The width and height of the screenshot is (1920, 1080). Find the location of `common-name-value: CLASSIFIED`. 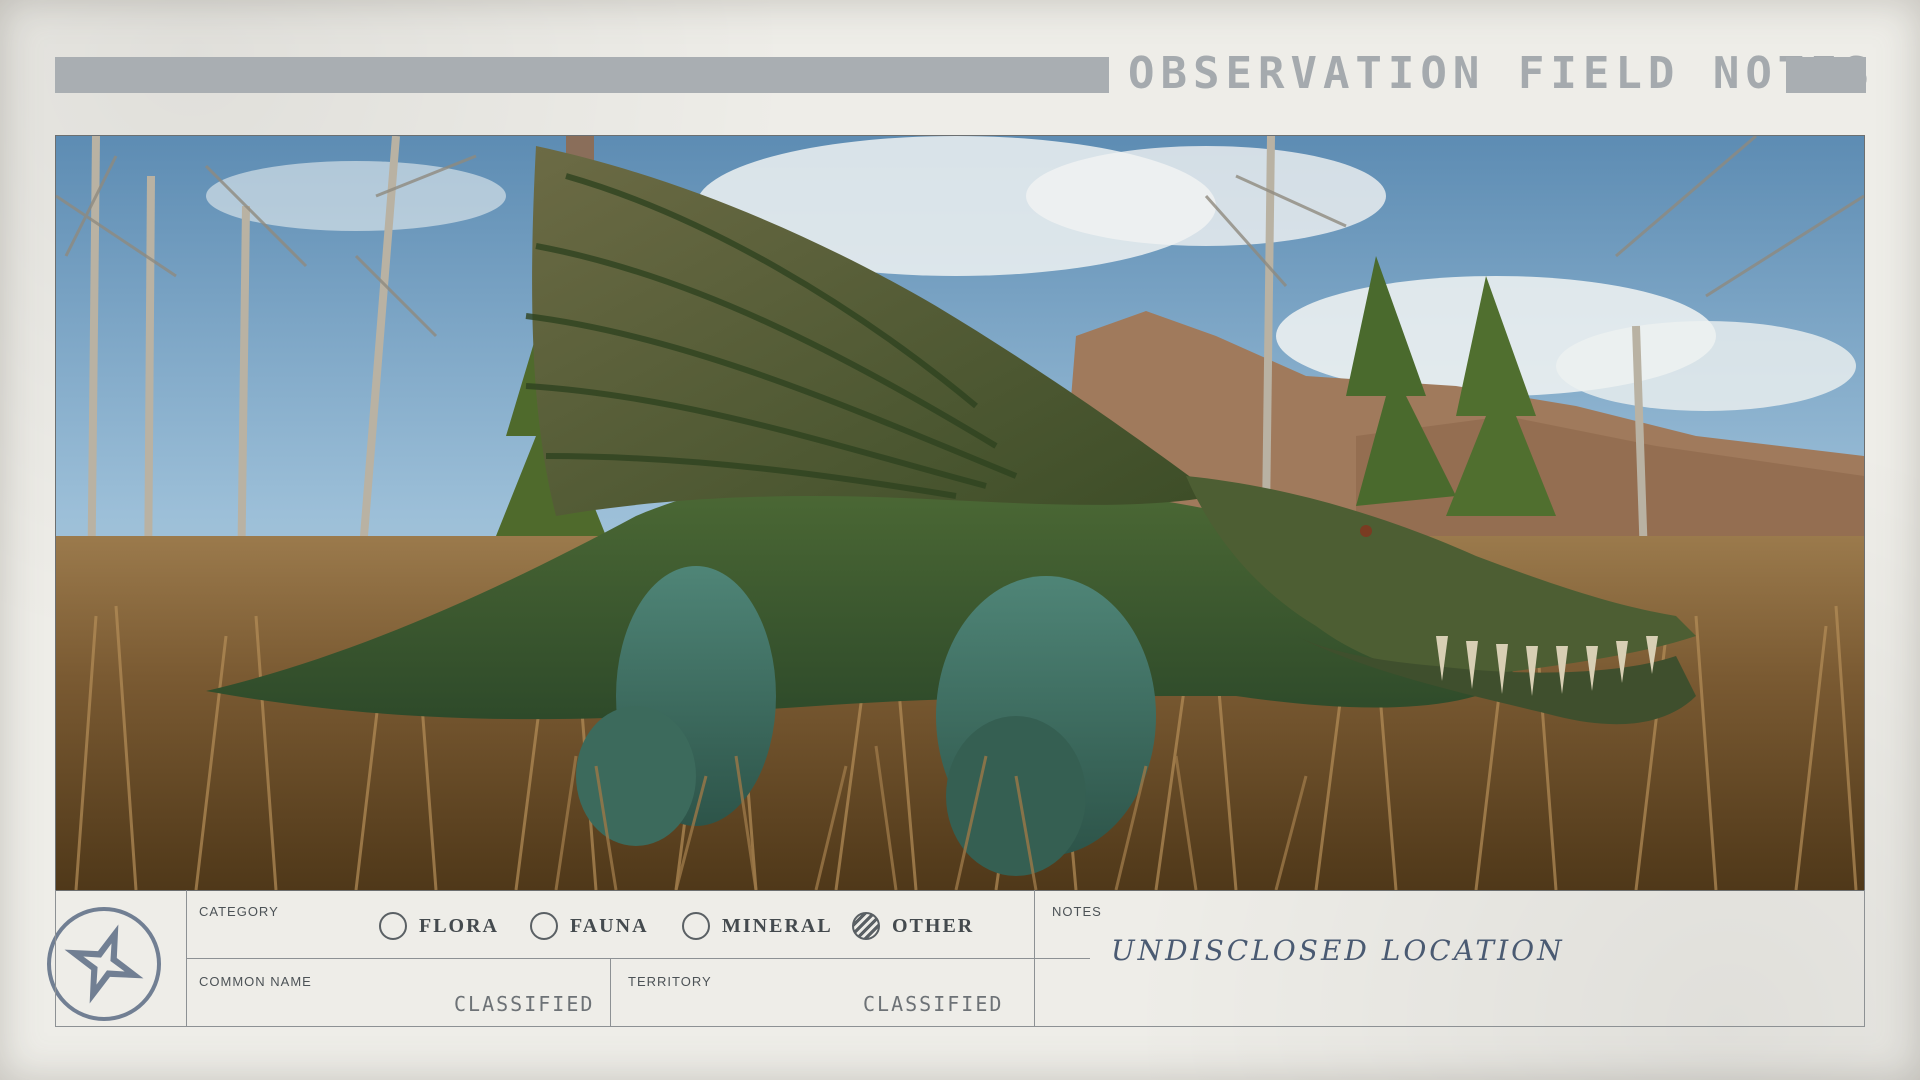

common-name-value: CLASSIFIED is located at coordinates (524, 1004).